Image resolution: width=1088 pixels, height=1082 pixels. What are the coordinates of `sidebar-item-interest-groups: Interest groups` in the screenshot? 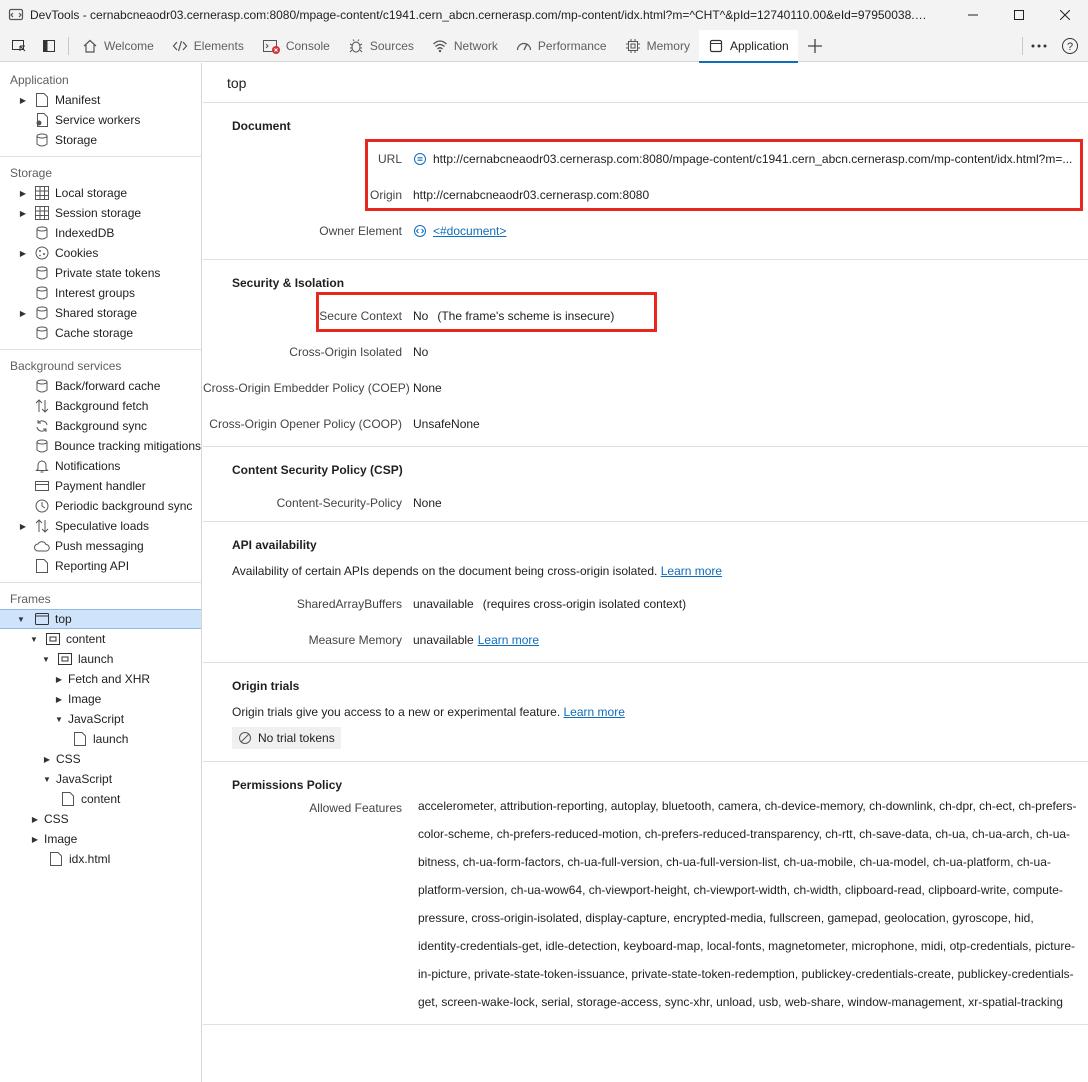 It's located at (100, 293).